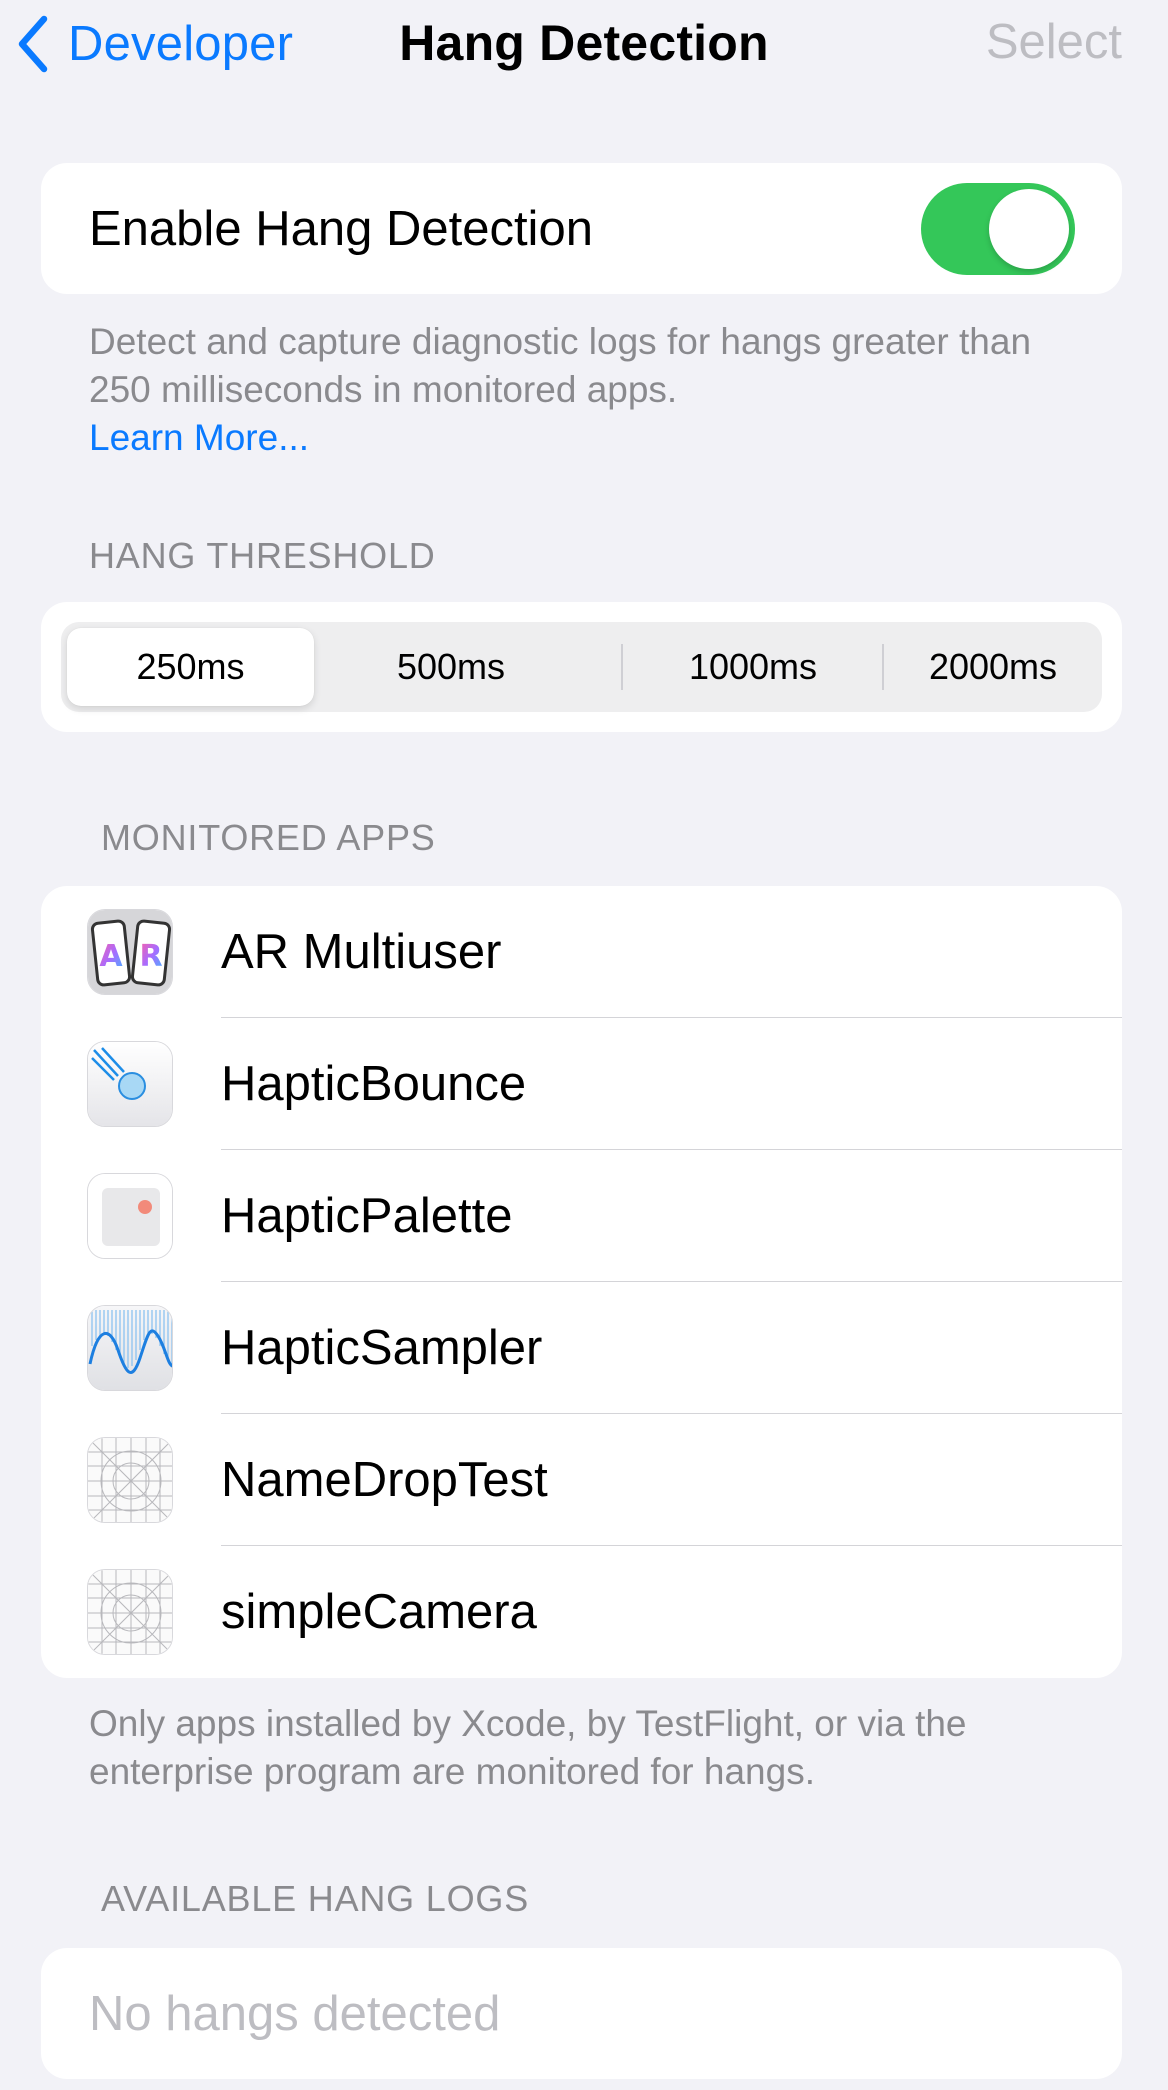  I want to click on list-item: HapticPalette, so click(581, 1216).